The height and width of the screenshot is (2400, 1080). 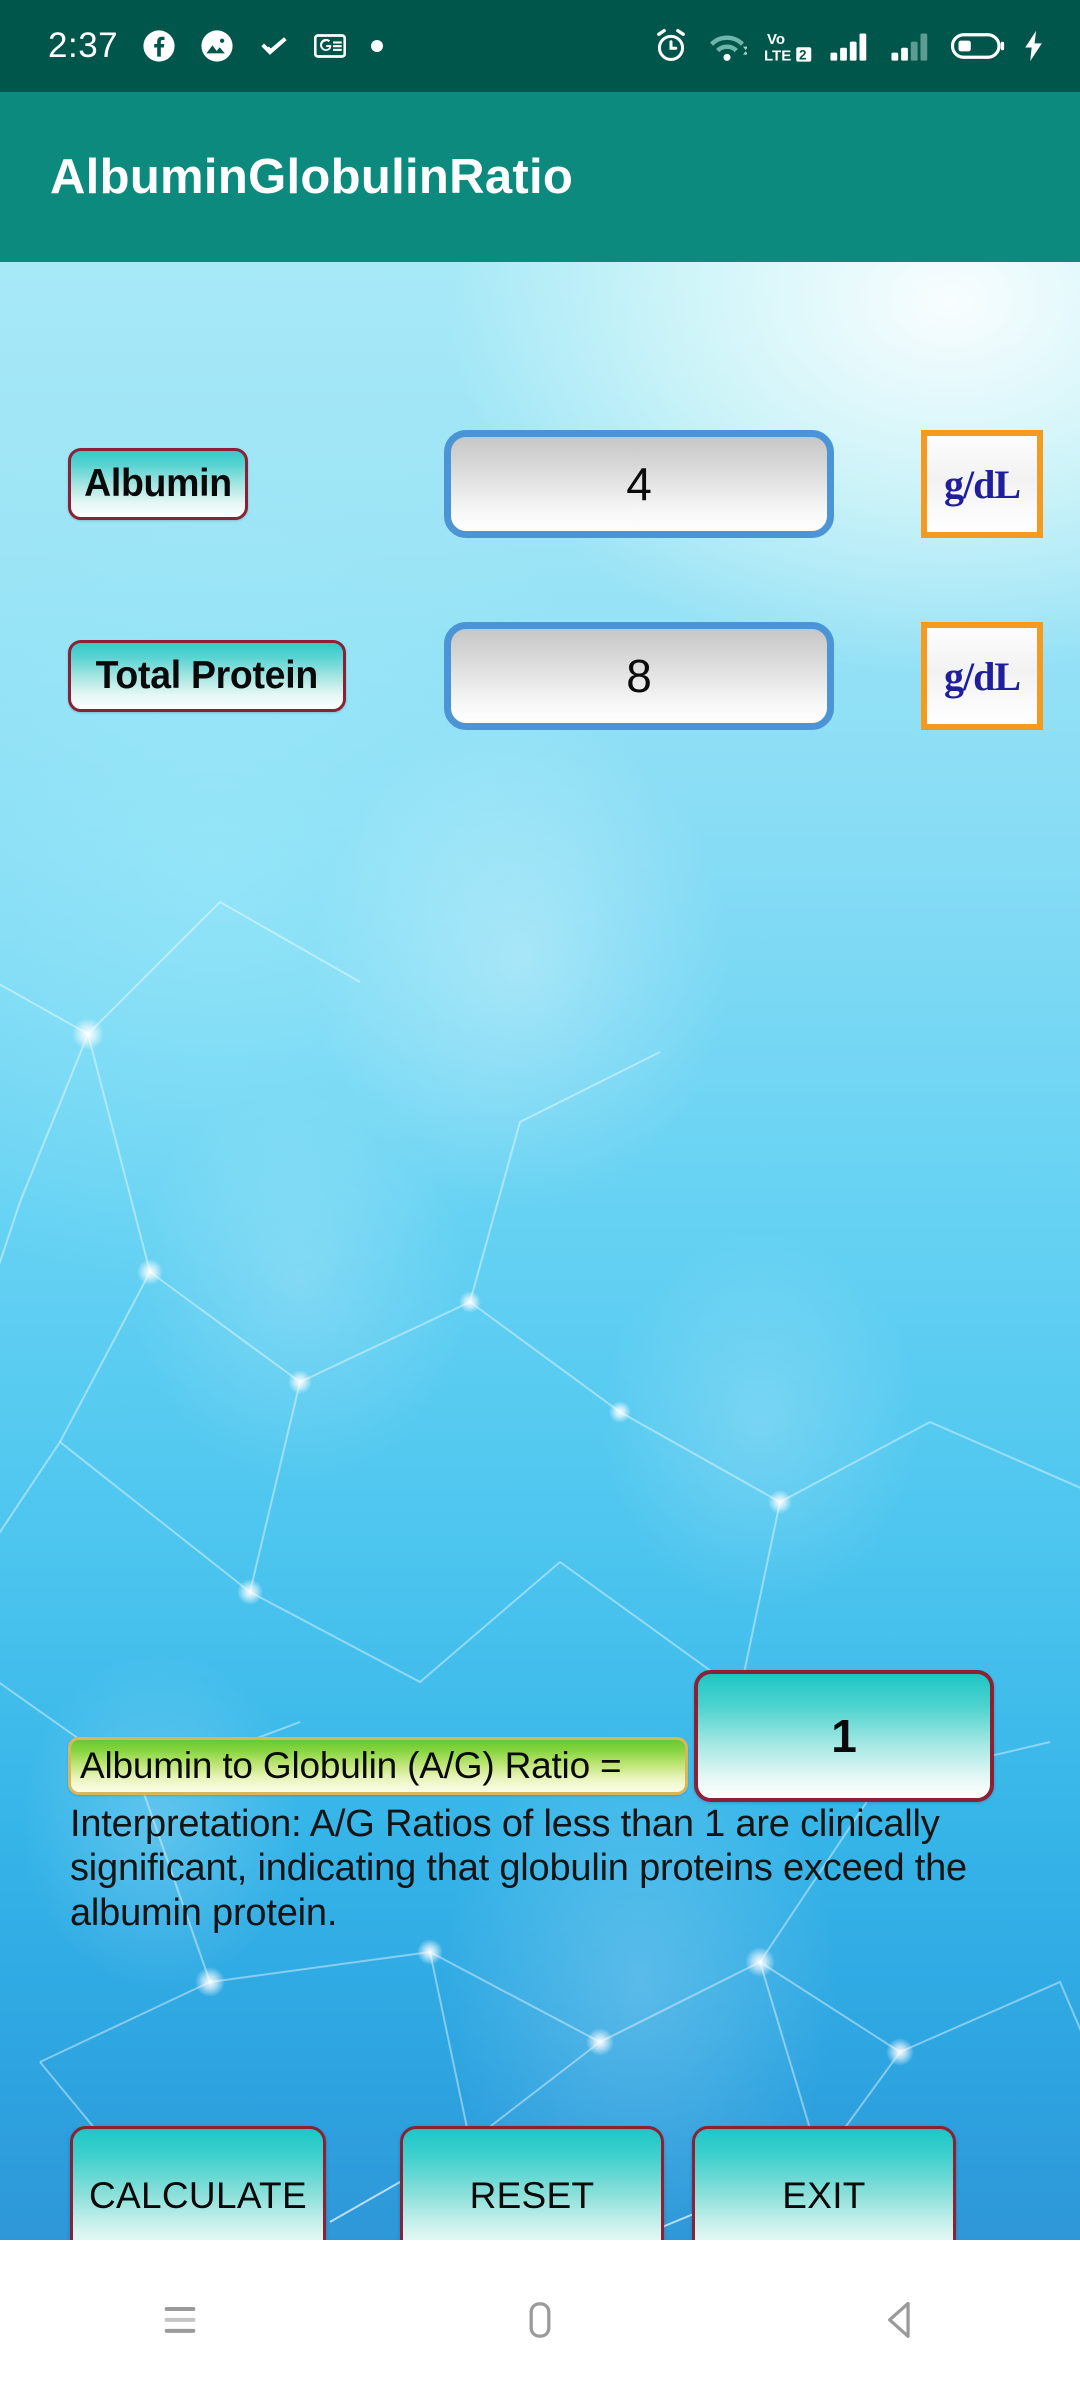 I want to click on home-icon, so click(x=540, y=2320).